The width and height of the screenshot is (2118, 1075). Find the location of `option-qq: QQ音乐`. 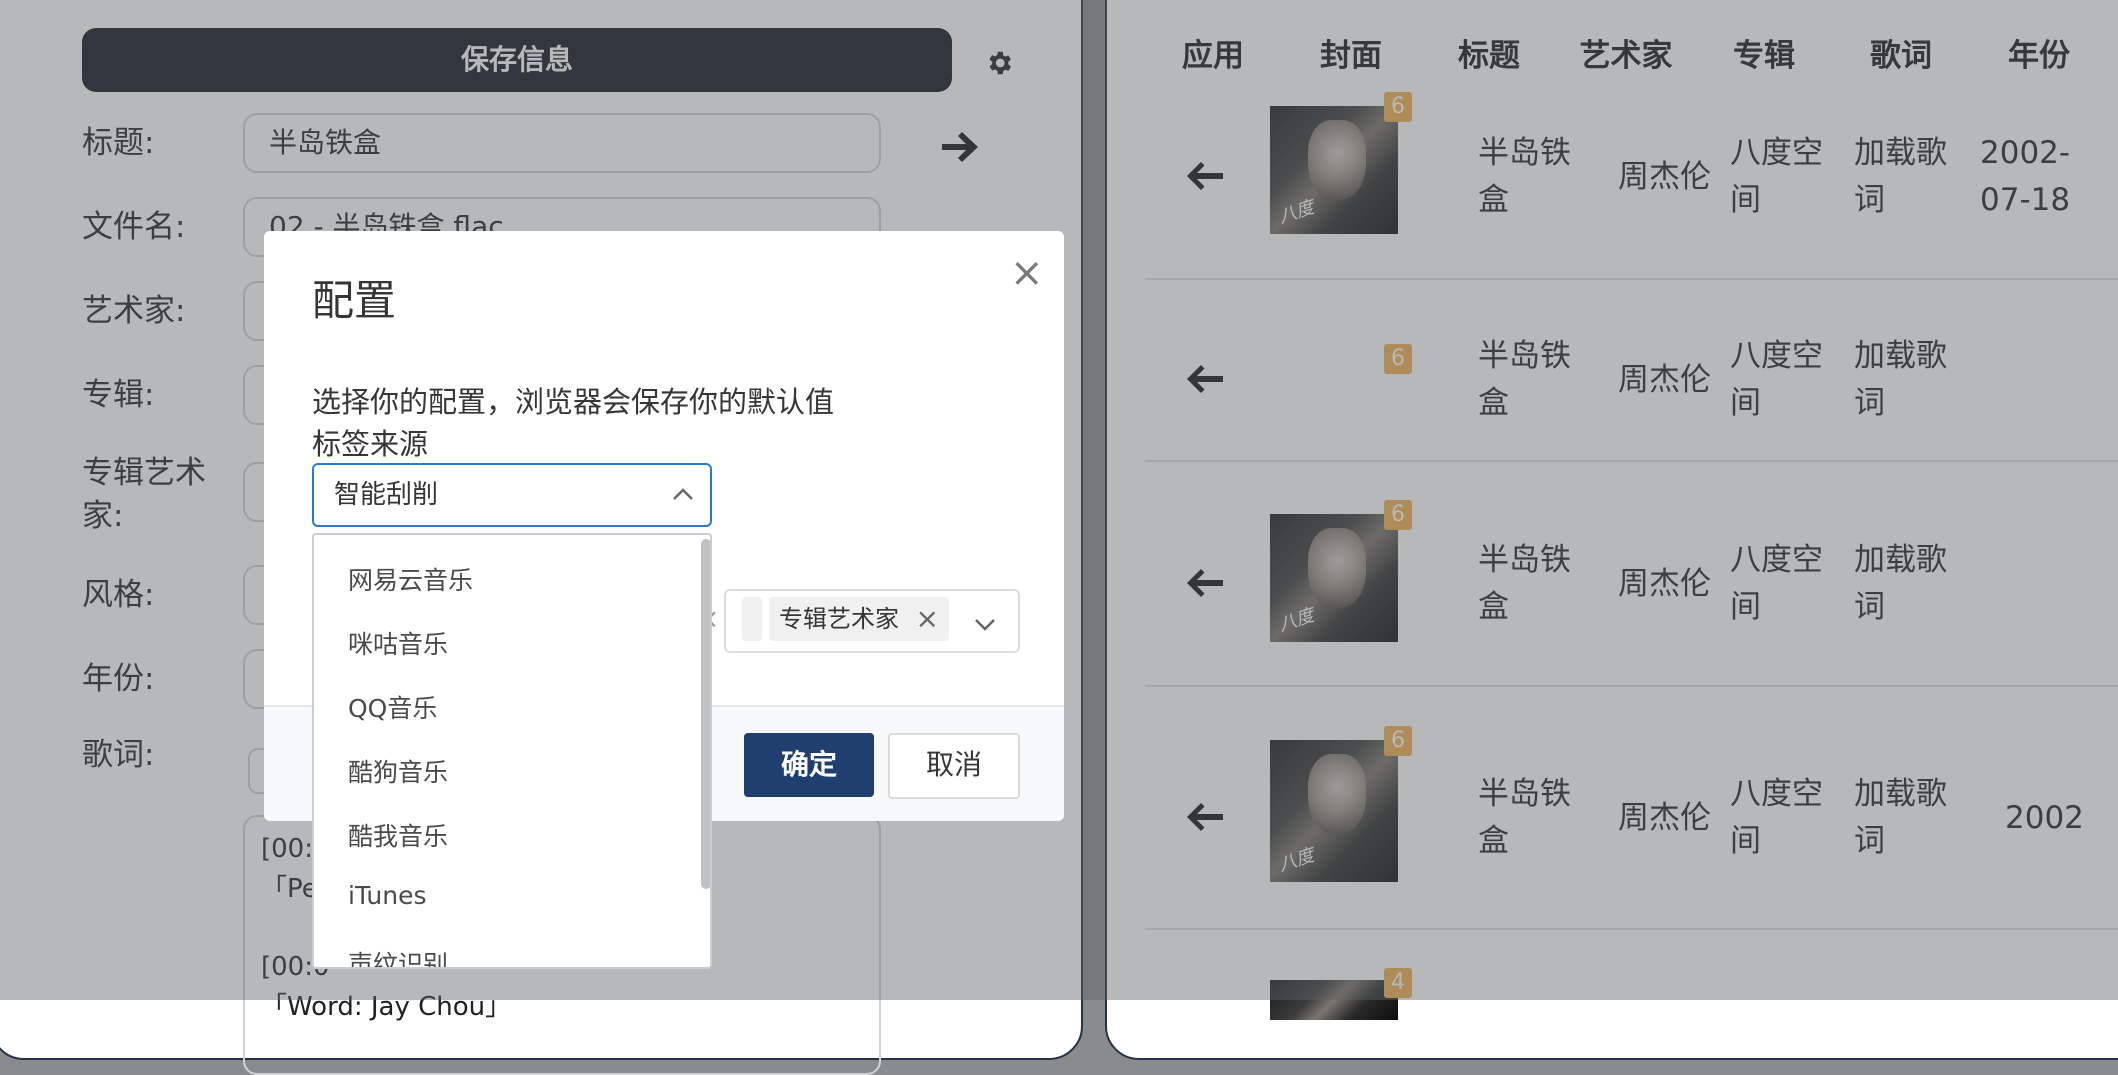

option-qq: QQ音乐 is located at coordinates (392, 707).